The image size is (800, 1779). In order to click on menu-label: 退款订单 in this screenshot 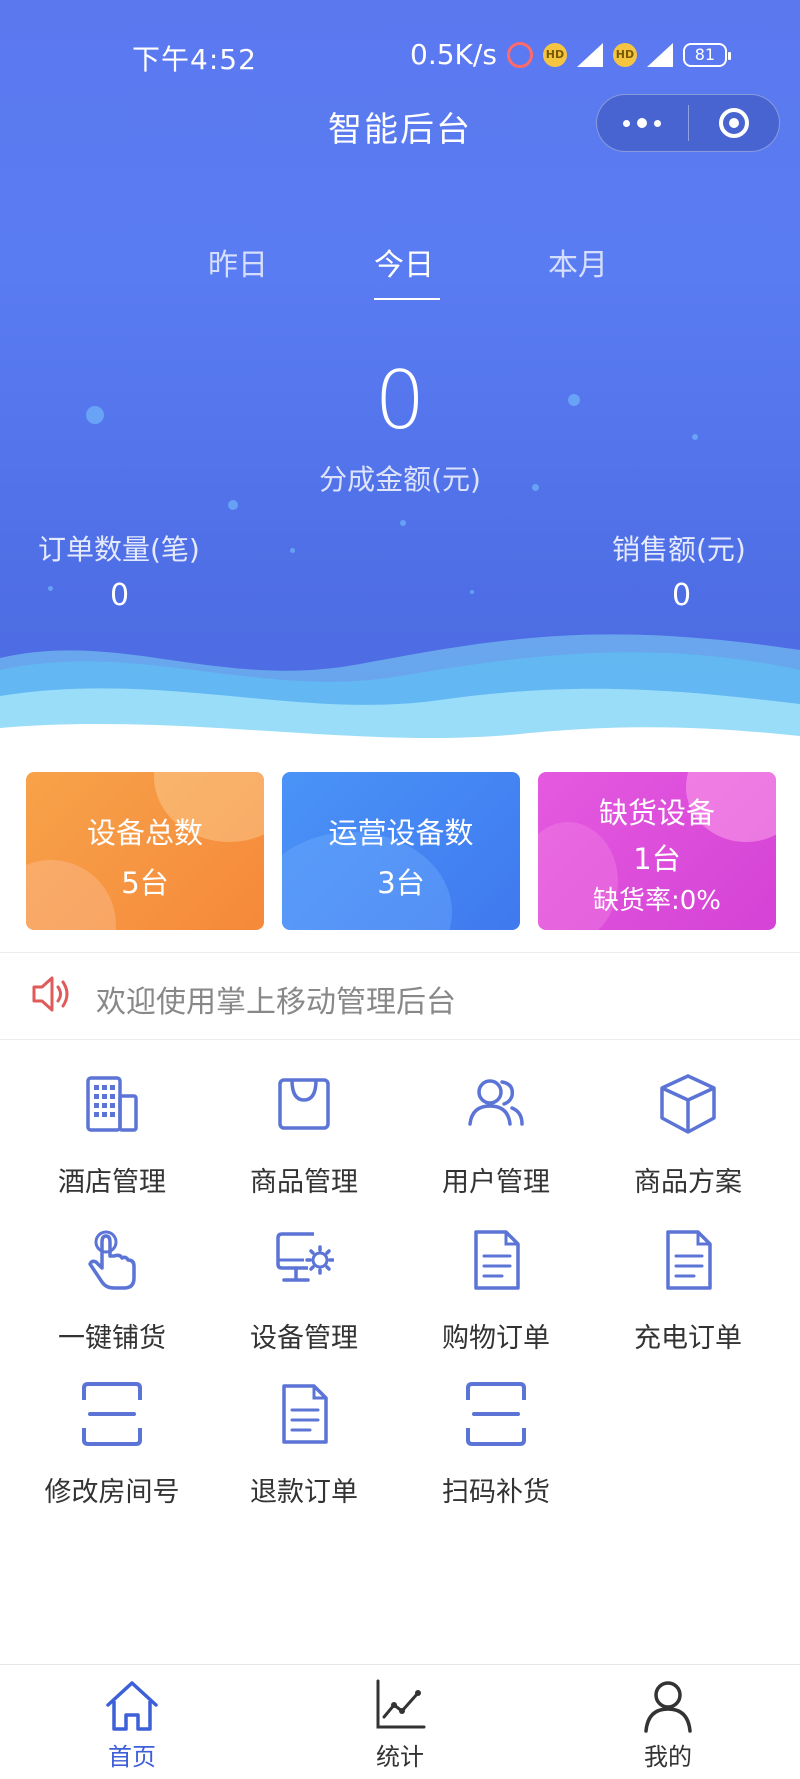, I will do `click(304, 1492)`.